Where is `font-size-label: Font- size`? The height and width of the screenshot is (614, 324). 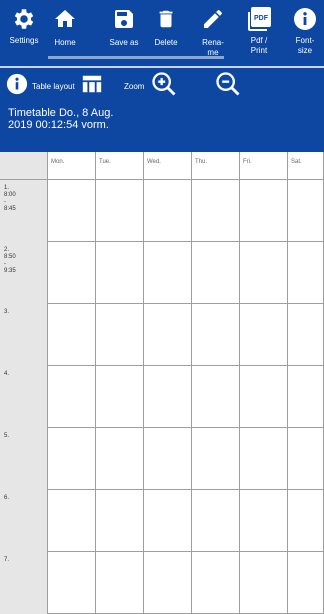 font-size-label: Font- size is located at coordinates (305, 45).